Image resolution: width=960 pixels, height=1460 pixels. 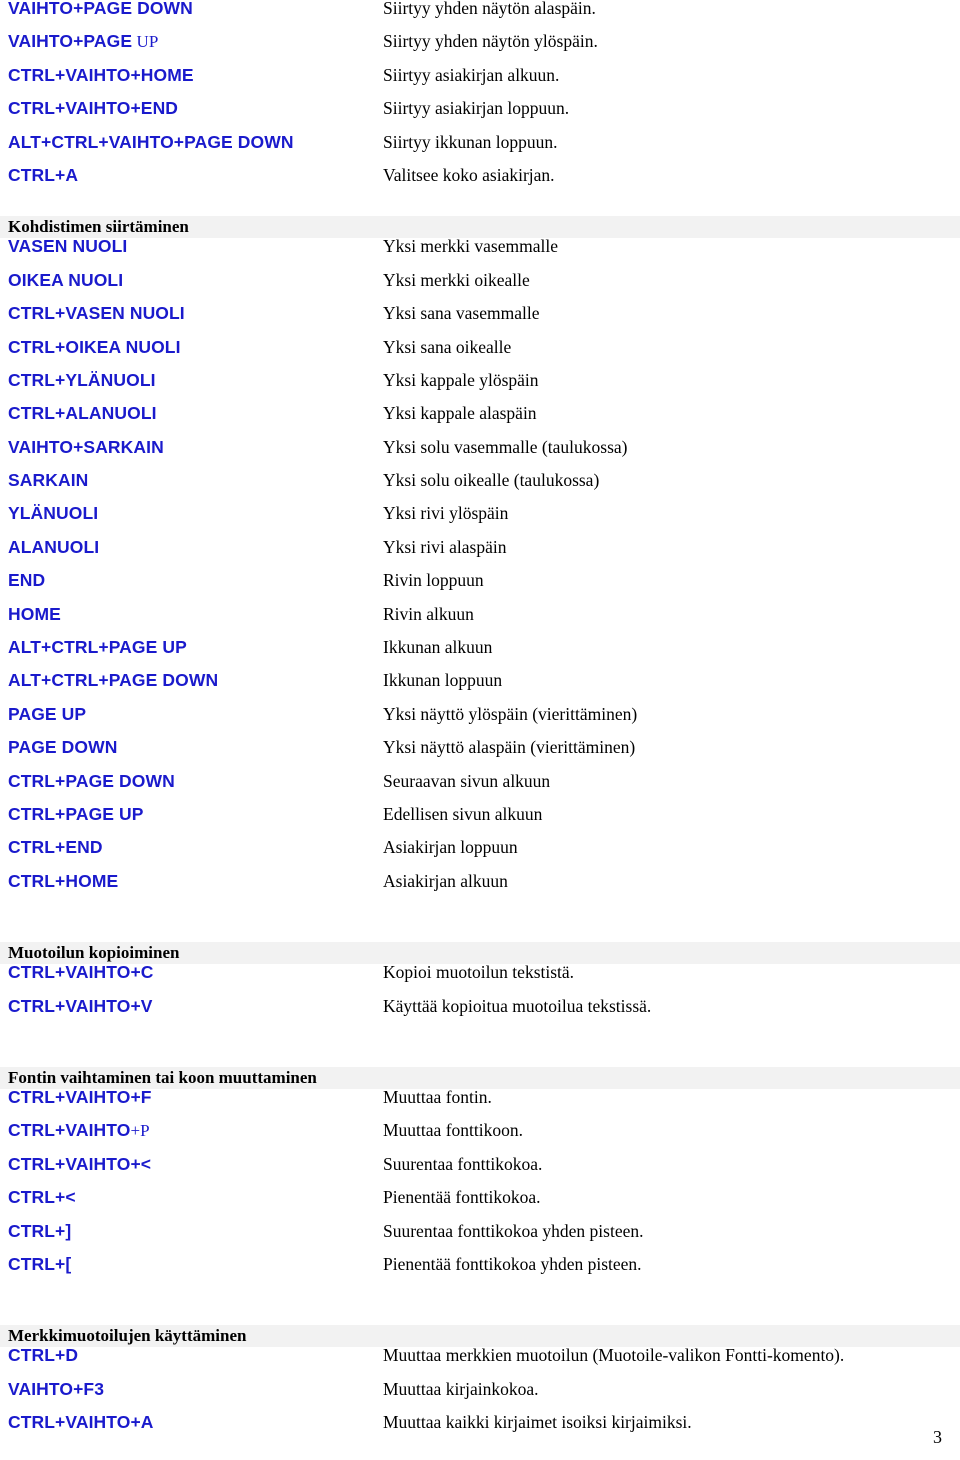 I want to click on shortcut-description: Siirtyy asiakirjan alkuun., so click(x=471, y=74).